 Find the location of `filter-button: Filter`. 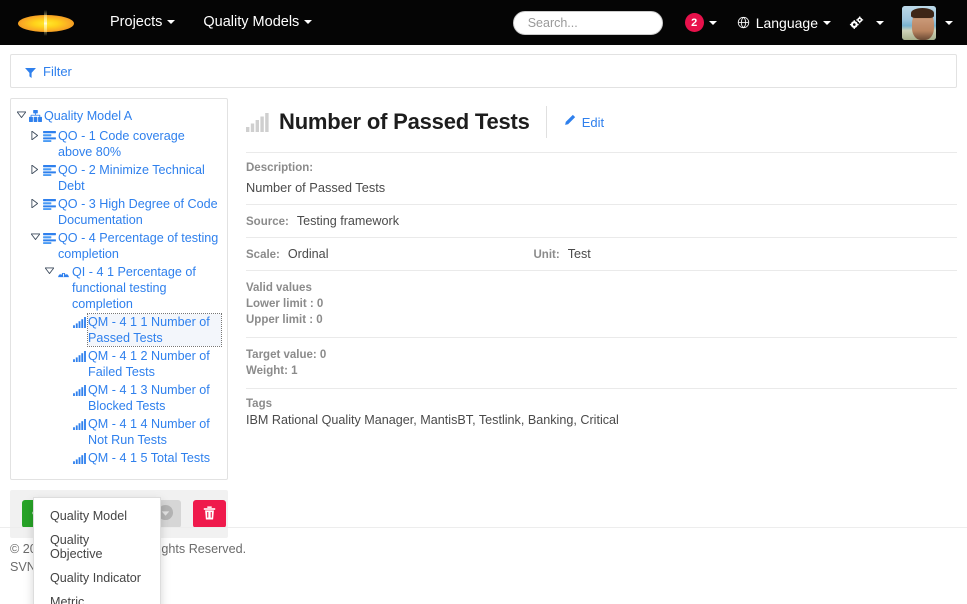

filter-button: Filter is located at coordinates (48, 71).